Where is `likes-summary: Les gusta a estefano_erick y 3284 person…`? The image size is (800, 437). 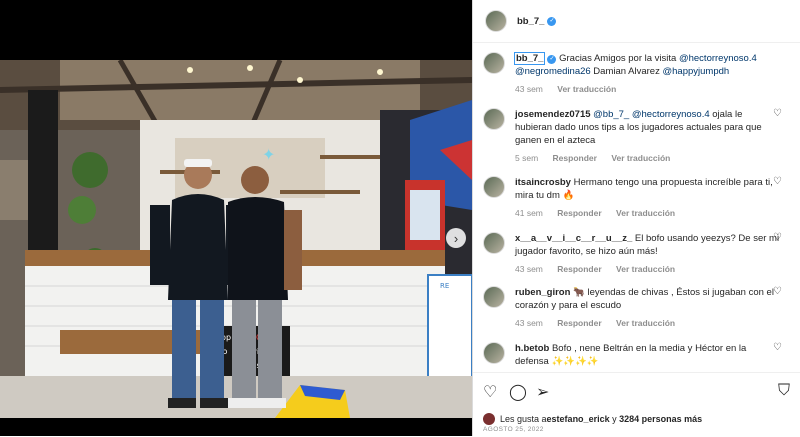
likes-summary: Les gusta a estefano_erick y 3284 person… is located at coordinates (592, 419).